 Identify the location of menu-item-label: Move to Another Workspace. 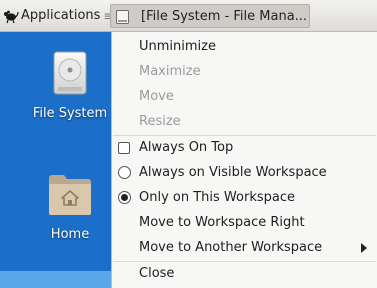
(231, 247).